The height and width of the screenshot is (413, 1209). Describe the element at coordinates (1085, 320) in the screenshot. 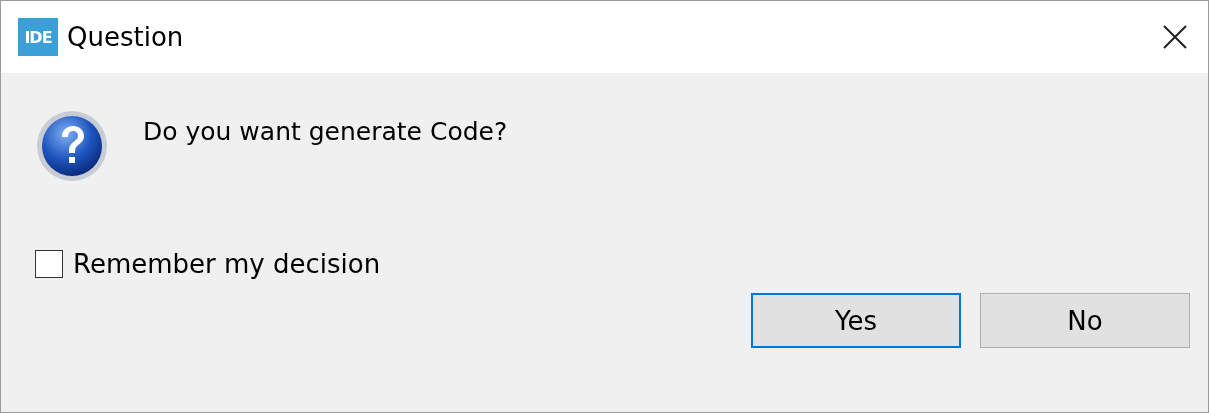

I see `dialog-button: No` at that location.